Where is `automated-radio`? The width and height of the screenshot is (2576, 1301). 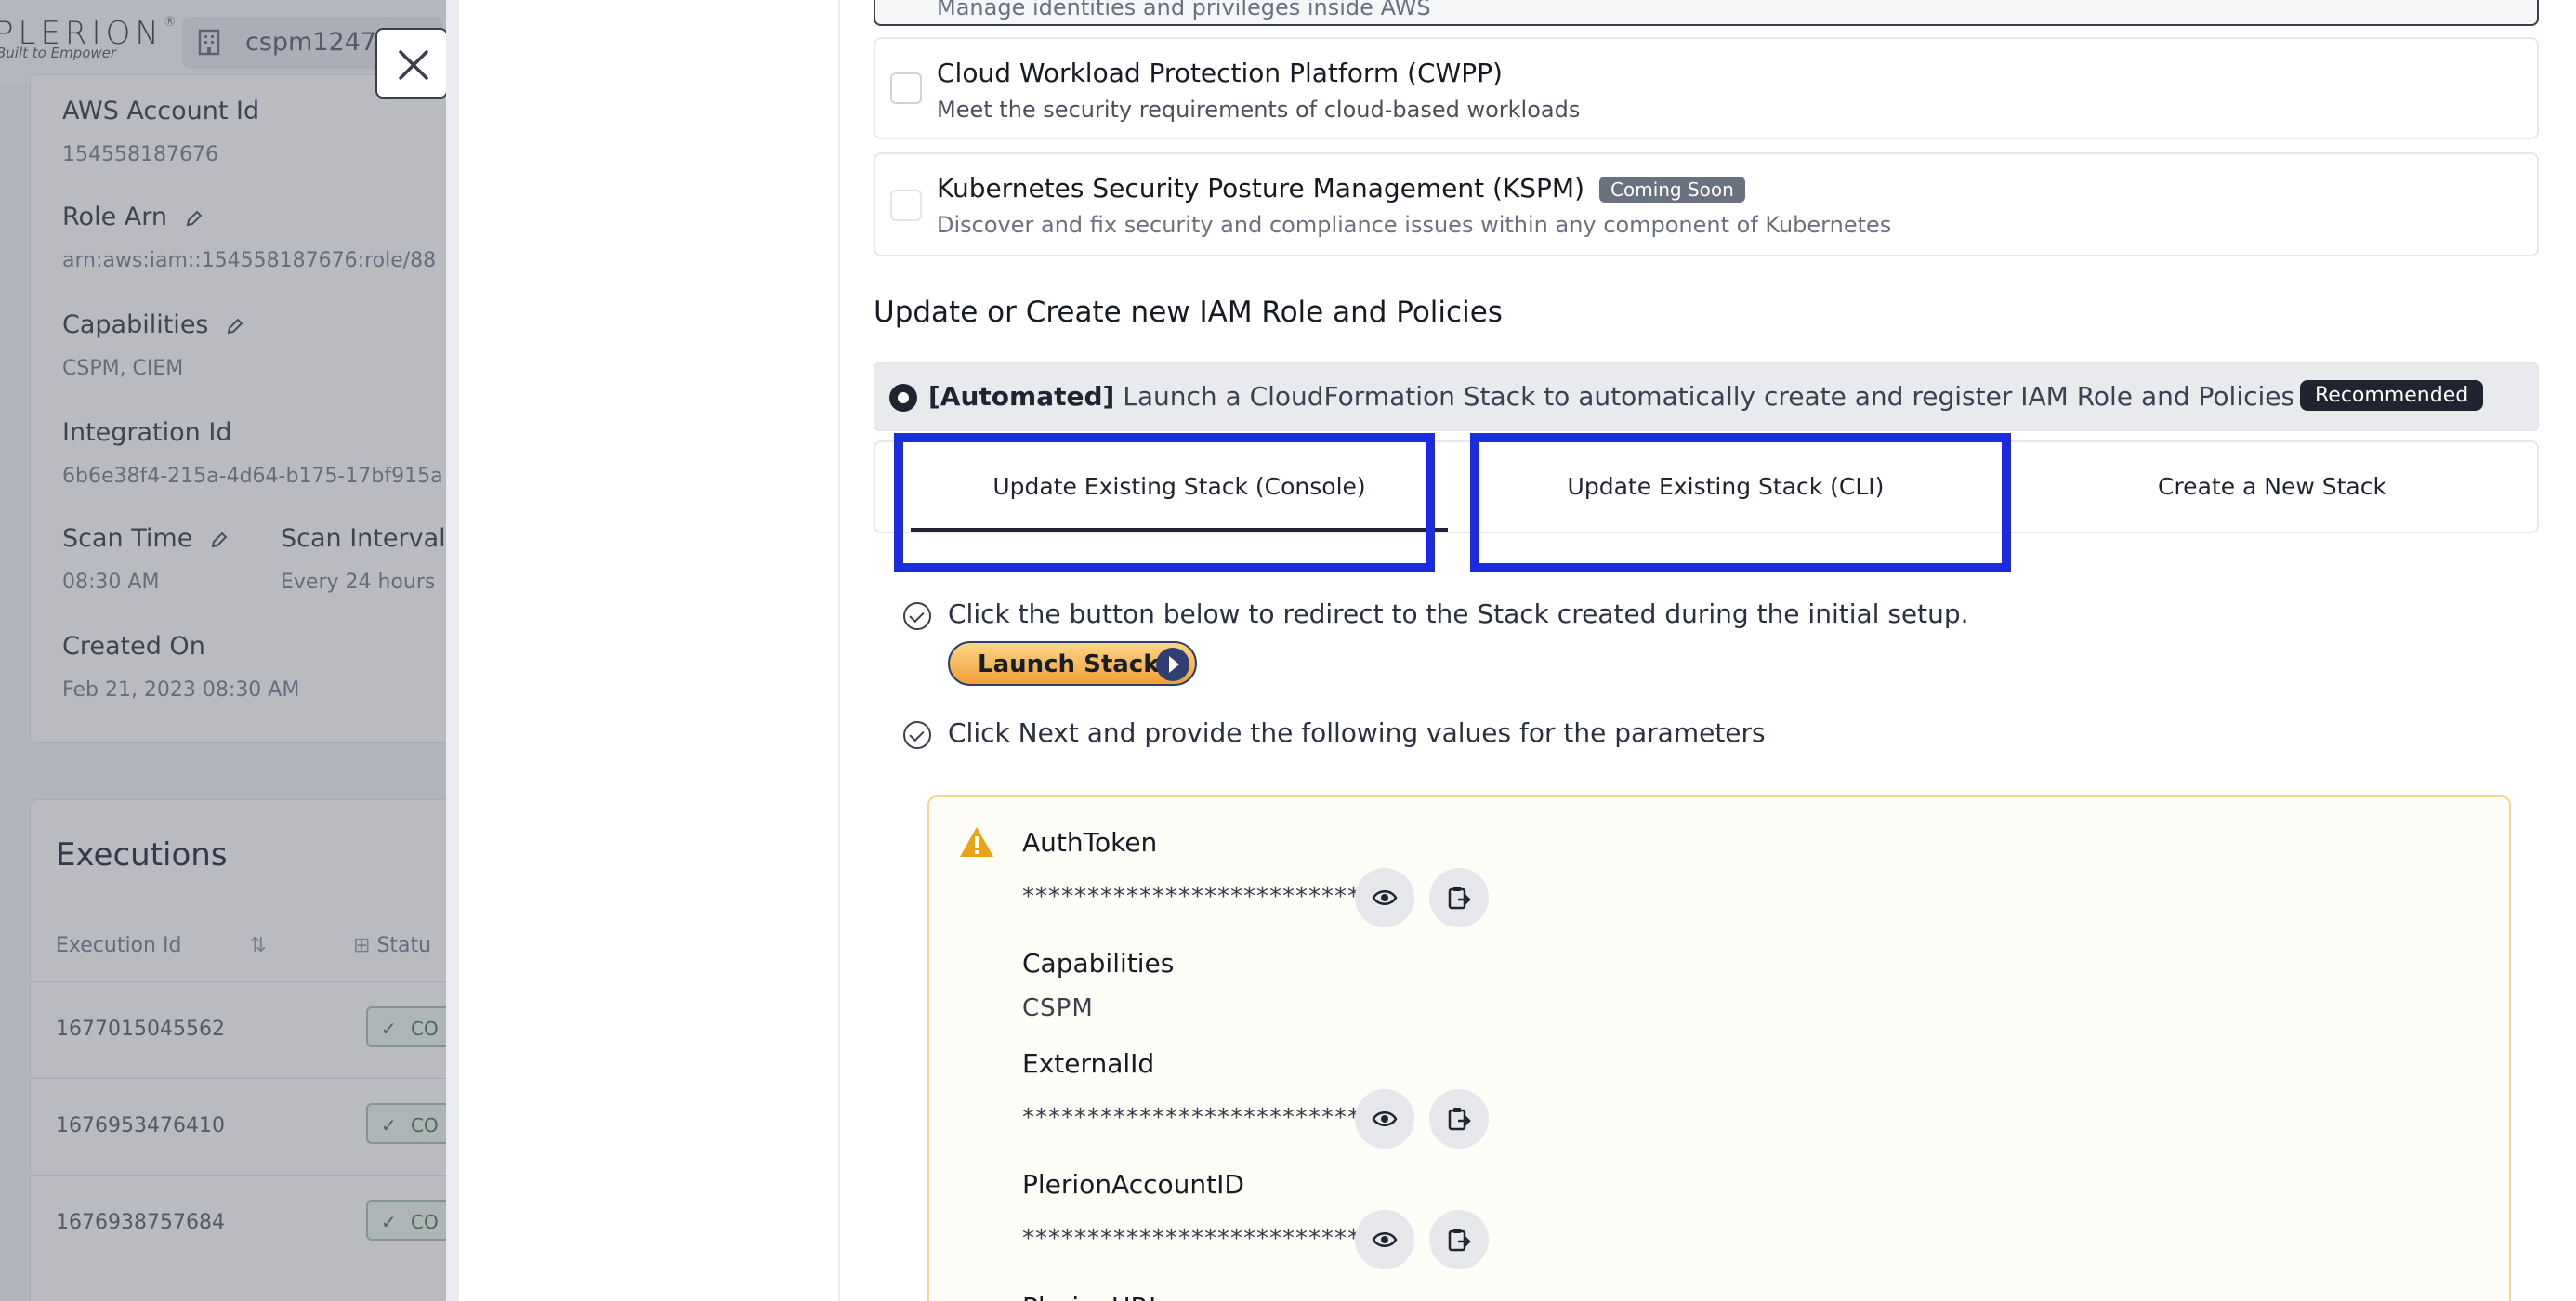
automated-radio is located at coordinates (903, 398).